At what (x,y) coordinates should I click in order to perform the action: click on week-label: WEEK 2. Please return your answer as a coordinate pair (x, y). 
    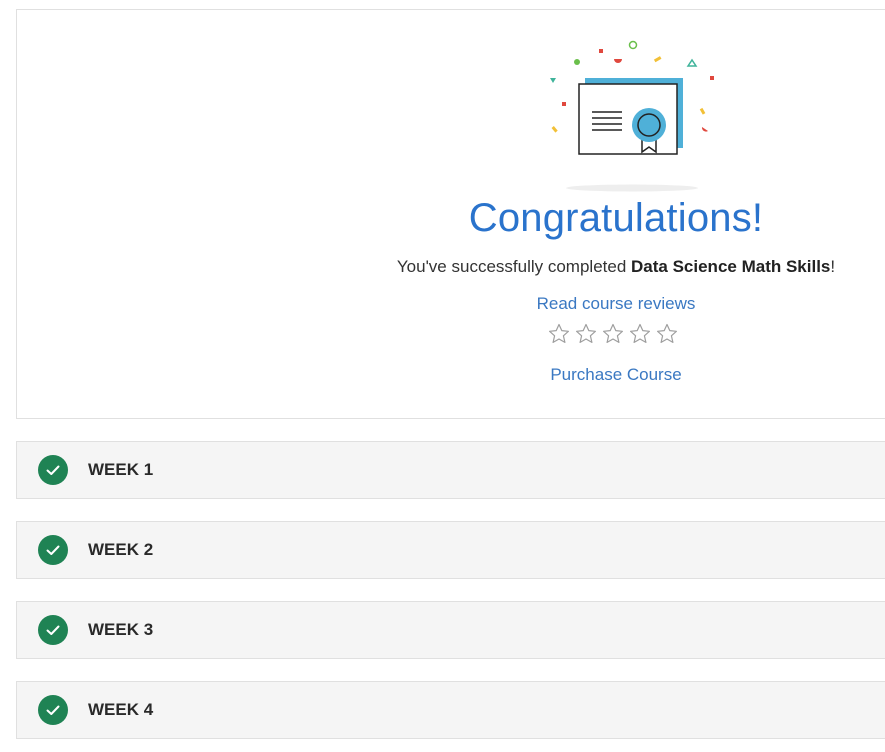
    Looking at the image, I should click on (121, 549).